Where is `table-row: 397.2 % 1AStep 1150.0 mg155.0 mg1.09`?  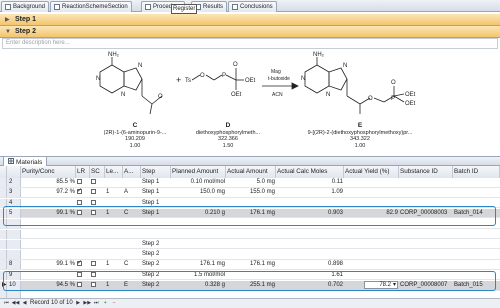
table-row: 397.2 % 1AStep 1150.0 mg155.0 mg1.09 is located at coordinates (250, 193).